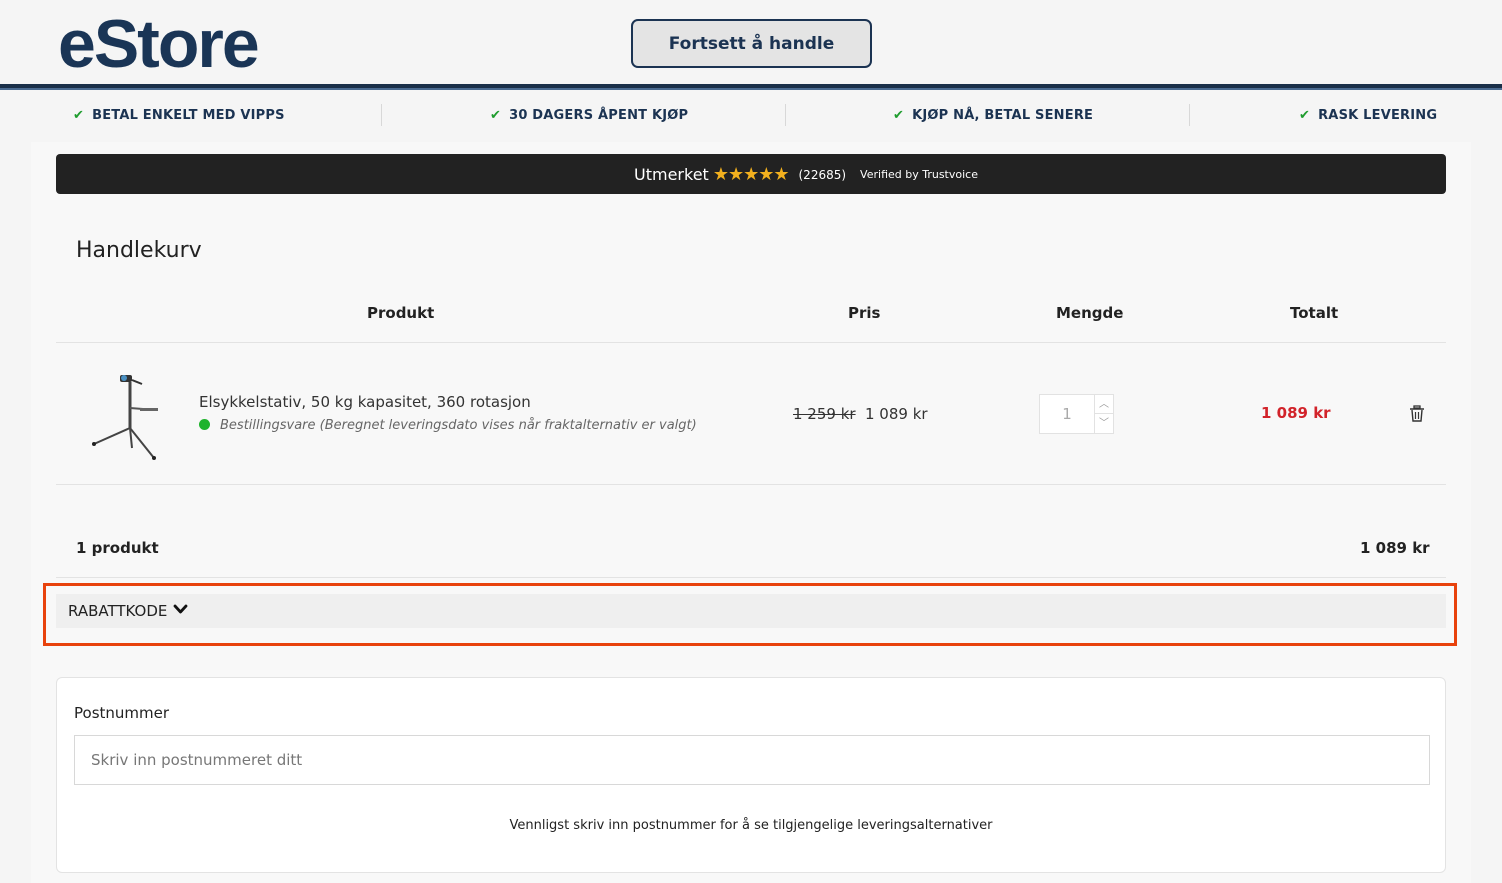 This screenshot has height=883, width=1502. Describe the element at coordinates (751, 87) in the screenshot. I see `header-divider` at that location.